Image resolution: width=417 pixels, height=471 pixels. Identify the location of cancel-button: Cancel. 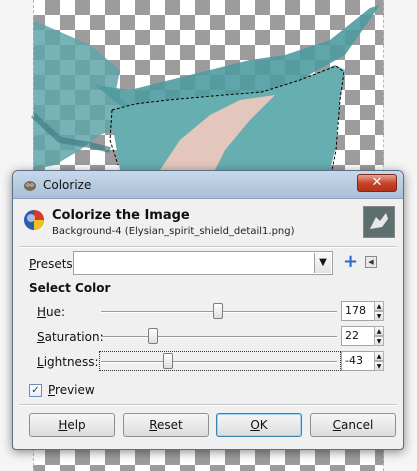
(353, 425).